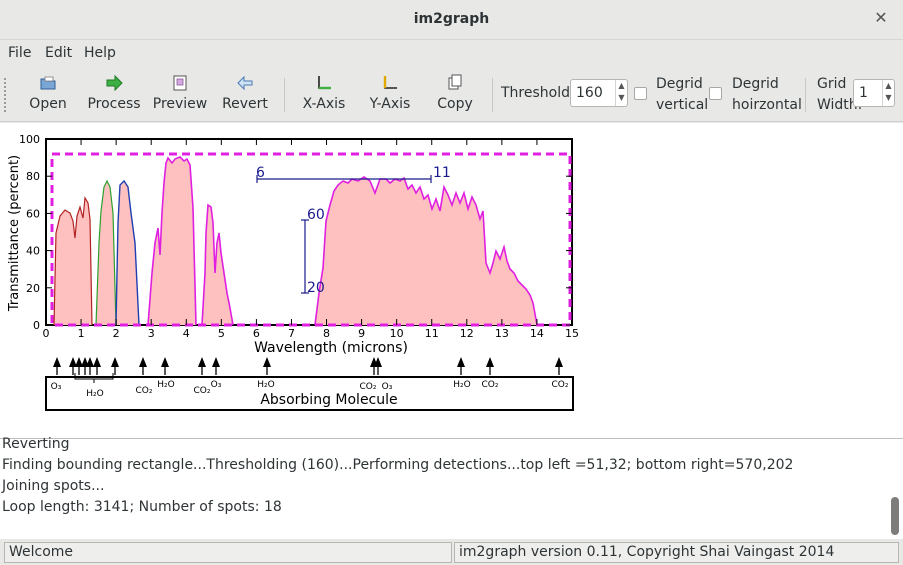  I want to click on y-axis-title: Transmittance (percent), so click(14, 233).